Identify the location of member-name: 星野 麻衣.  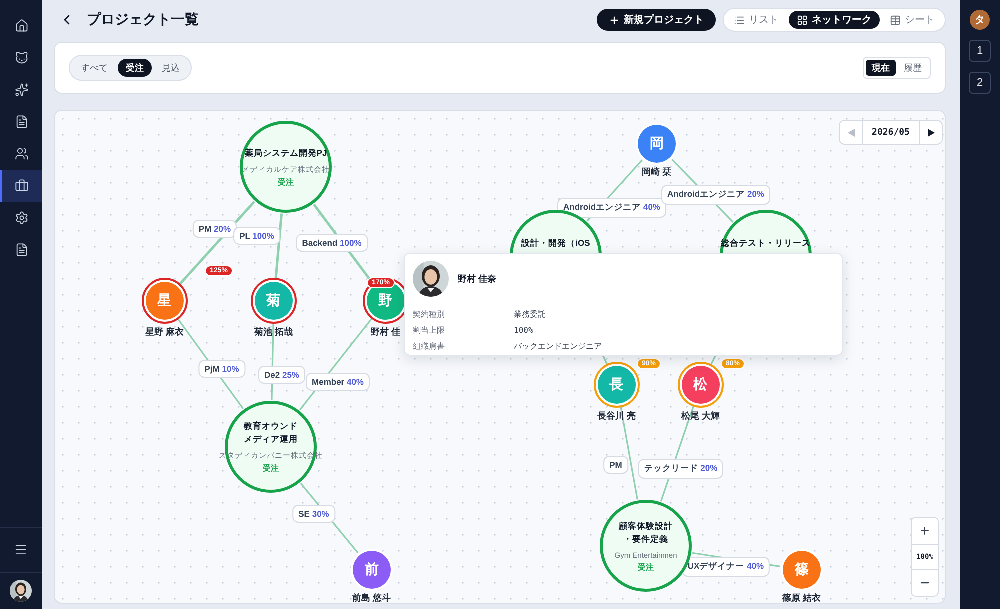
(165, 332).